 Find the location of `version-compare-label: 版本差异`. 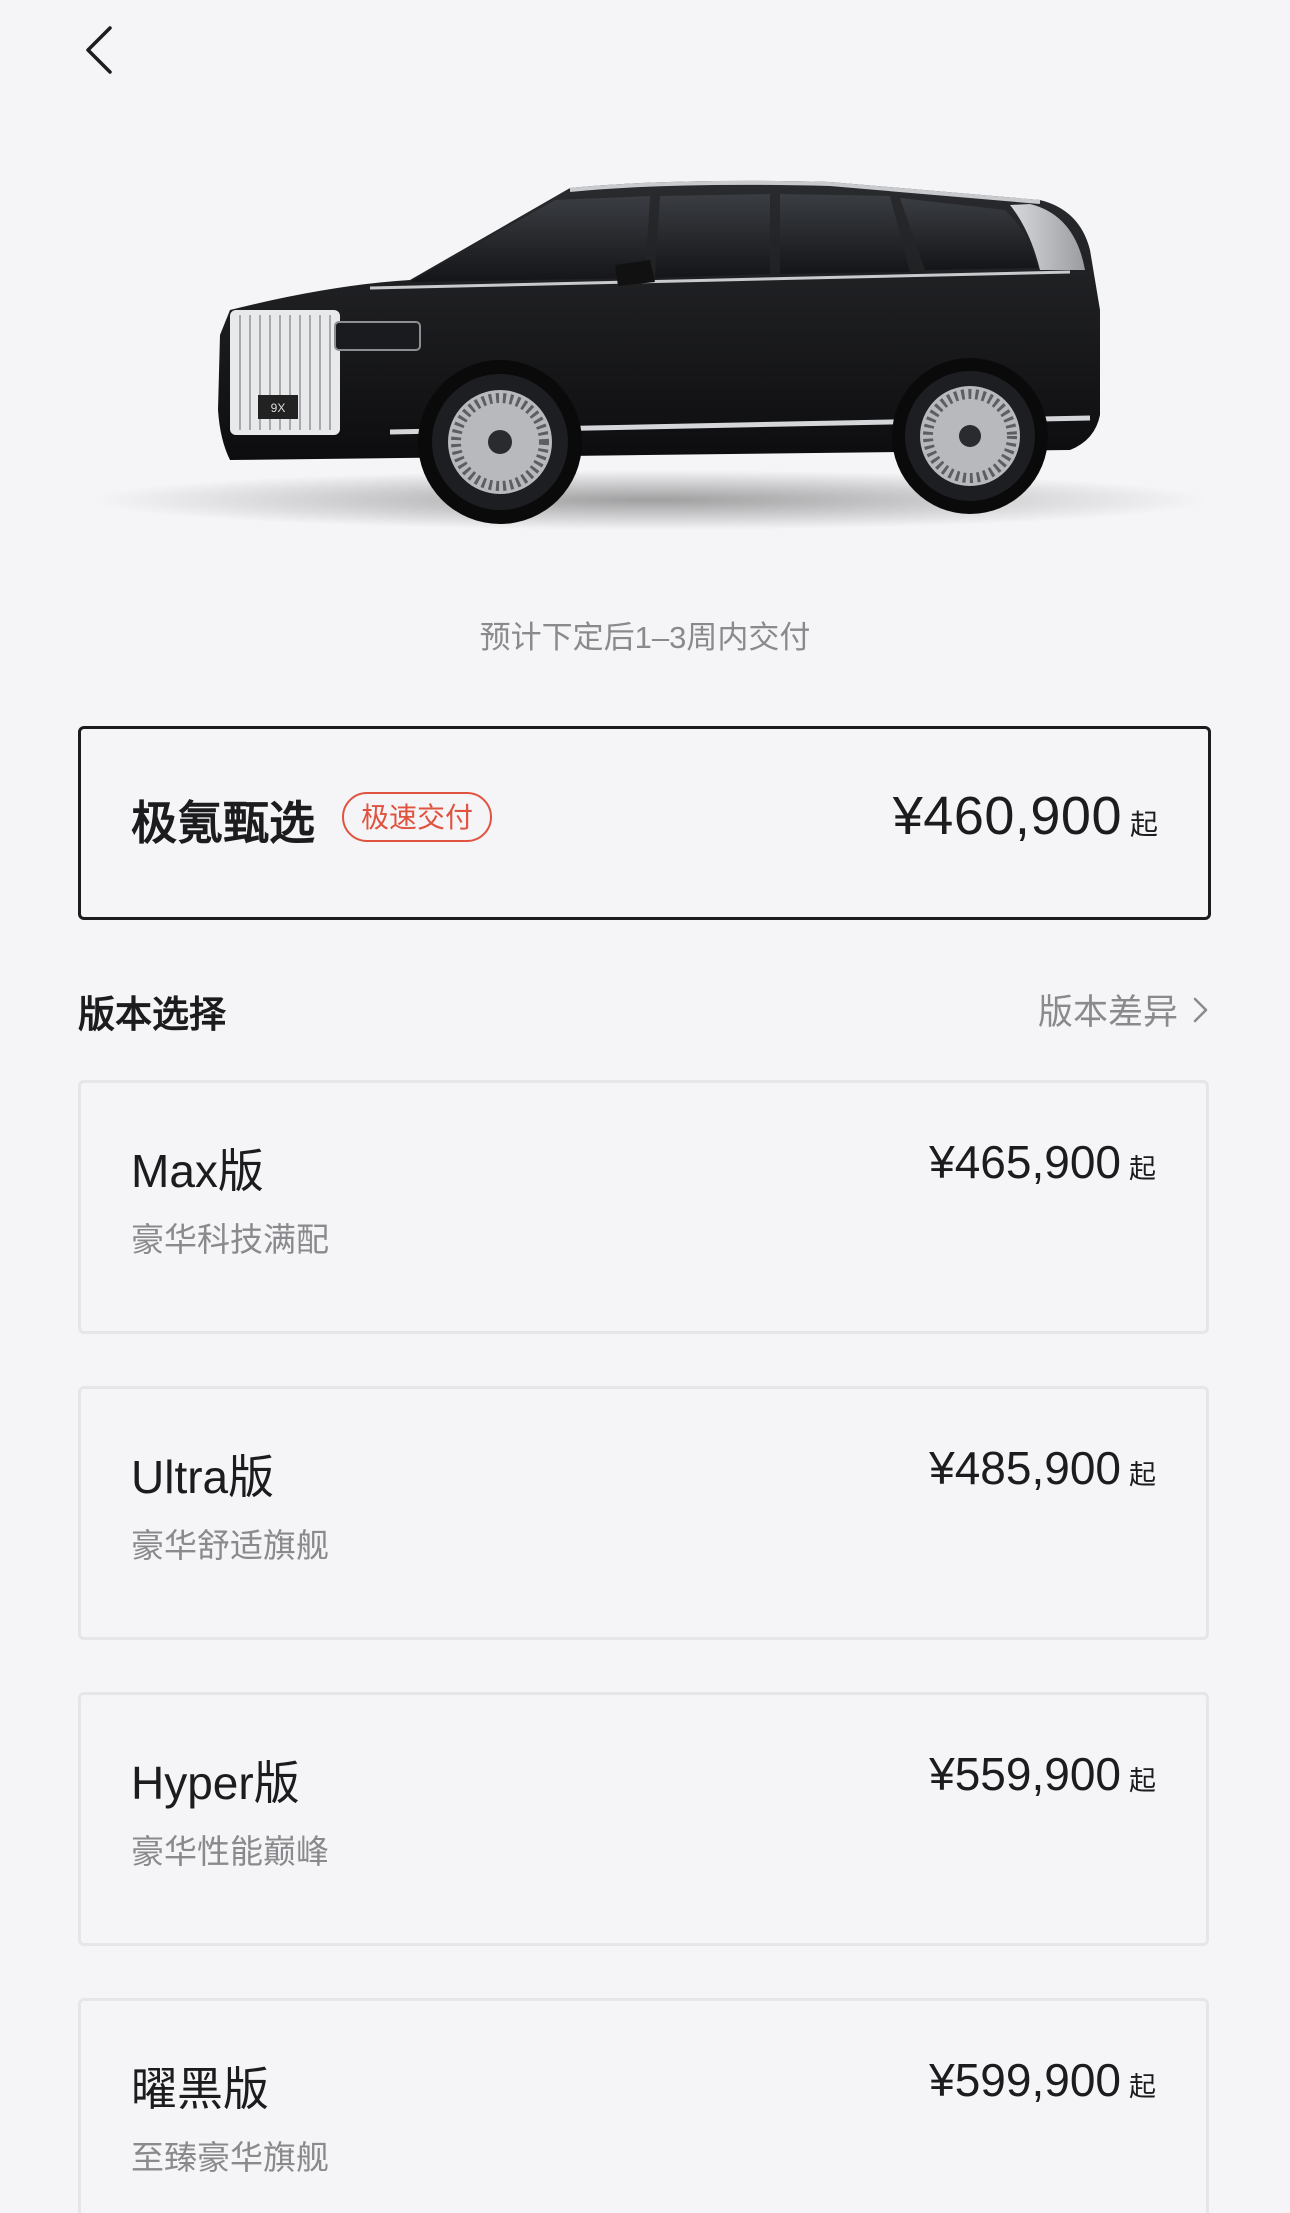

version-compare-label: 版本差异 is located at coordinates (1107, 1012).